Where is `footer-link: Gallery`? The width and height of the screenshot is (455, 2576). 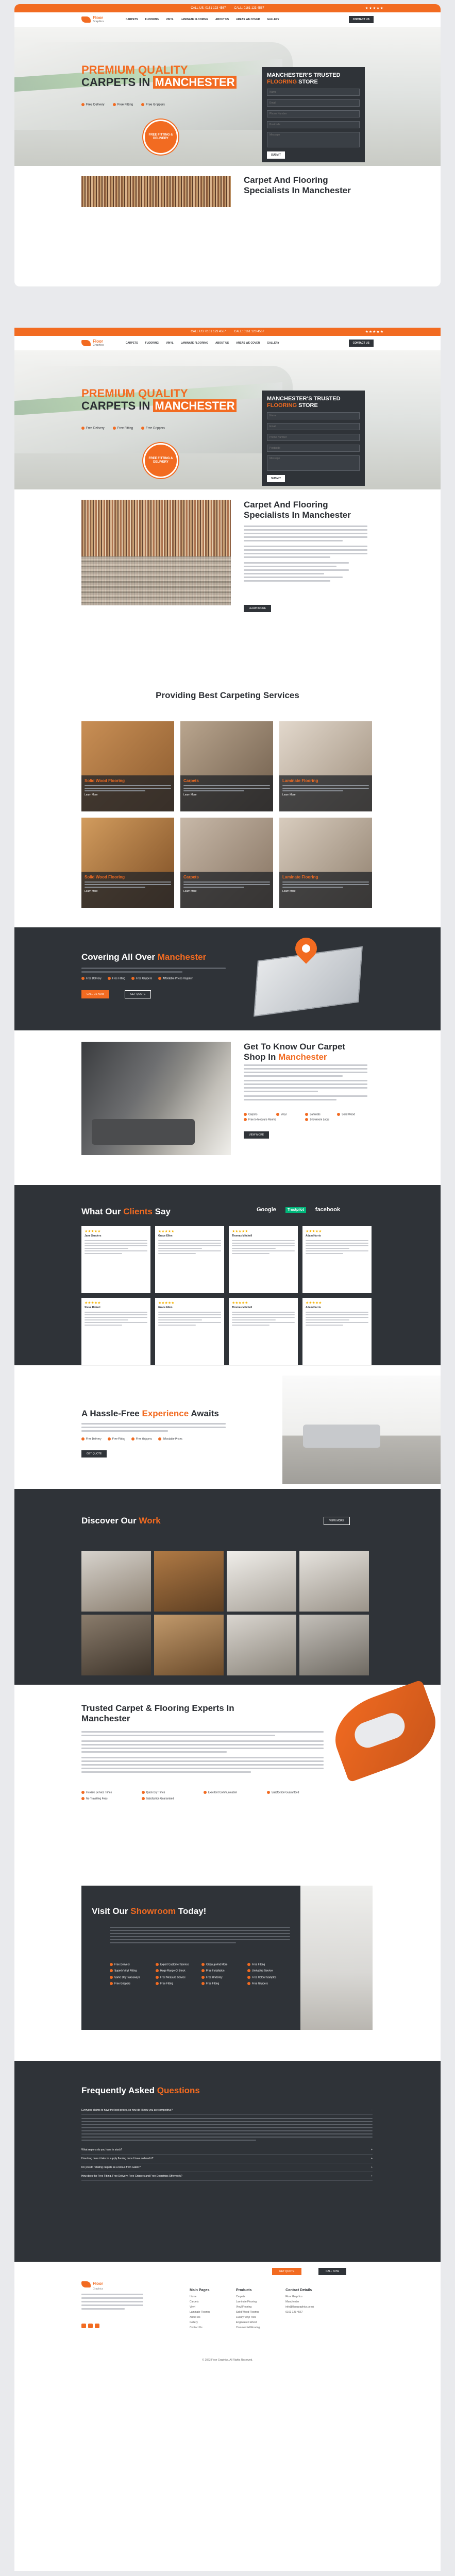
footer-link: Gallery is located at coordinates (200, 2322).